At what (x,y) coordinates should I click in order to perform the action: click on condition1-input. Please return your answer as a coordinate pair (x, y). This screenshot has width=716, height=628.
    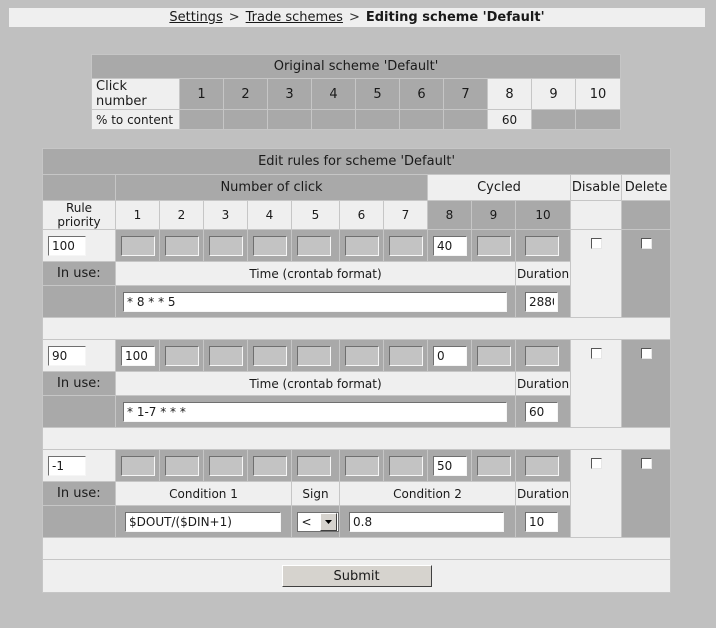
    Looking at the image, I should click on (203, 521).